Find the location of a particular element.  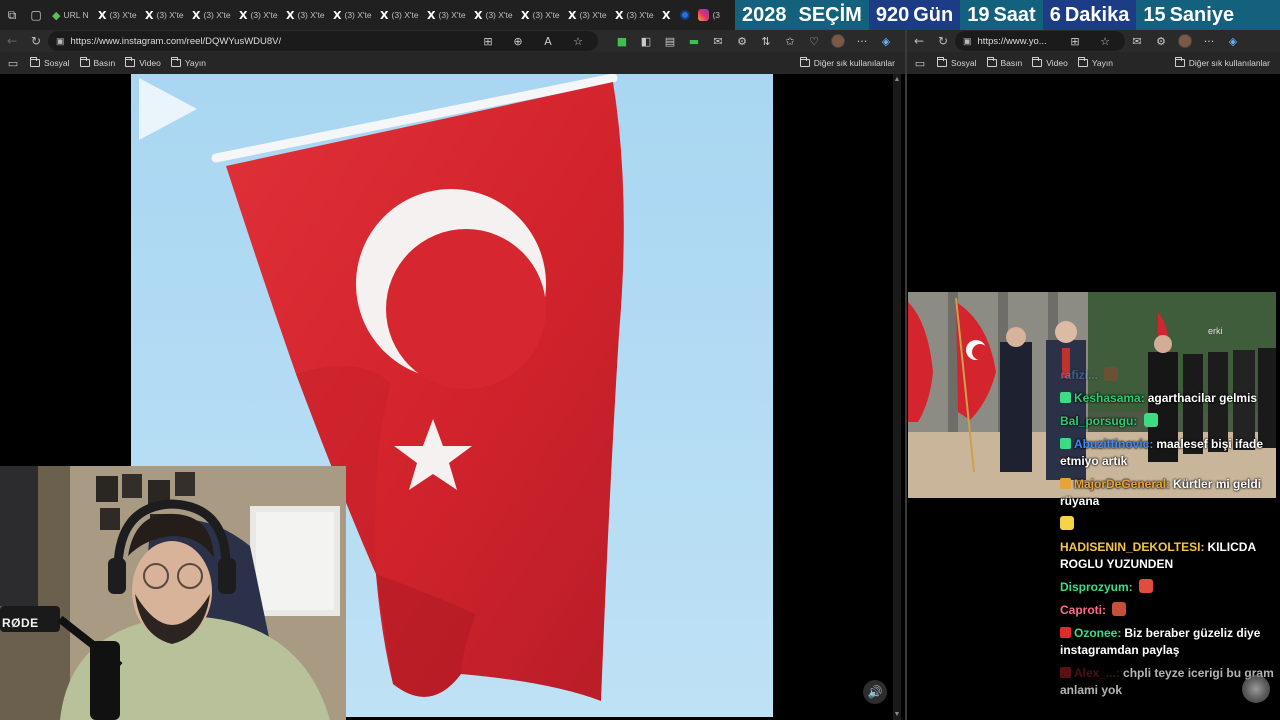

tab-x: X is located at coordinates (667, 15).